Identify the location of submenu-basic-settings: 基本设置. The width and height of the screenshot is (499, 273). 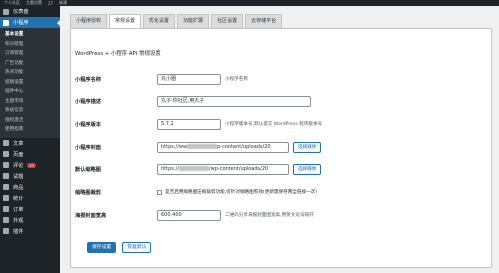
(30, 35).